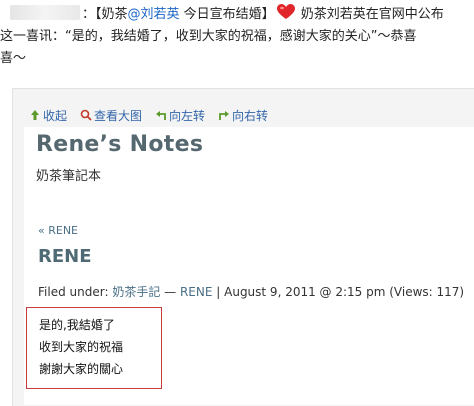 Image resolution: width=474 pixels, height=406 pixels. I want to click on post-line-2: 这一喜讯：“是的，我结婚了，收到大家的祝福，感谢大家的关心”～恭喜, so click(208, 36).